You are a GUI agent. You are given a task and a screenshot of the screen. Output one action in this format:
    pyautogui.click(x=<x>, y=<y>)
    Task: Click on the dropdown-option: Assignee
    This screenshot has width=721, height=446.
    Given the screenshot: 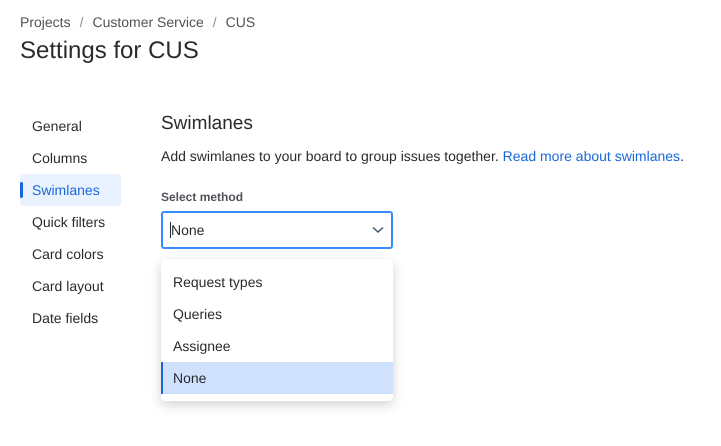 What is the action you would take?
    pyautogui.click(x=277, y=346)
    